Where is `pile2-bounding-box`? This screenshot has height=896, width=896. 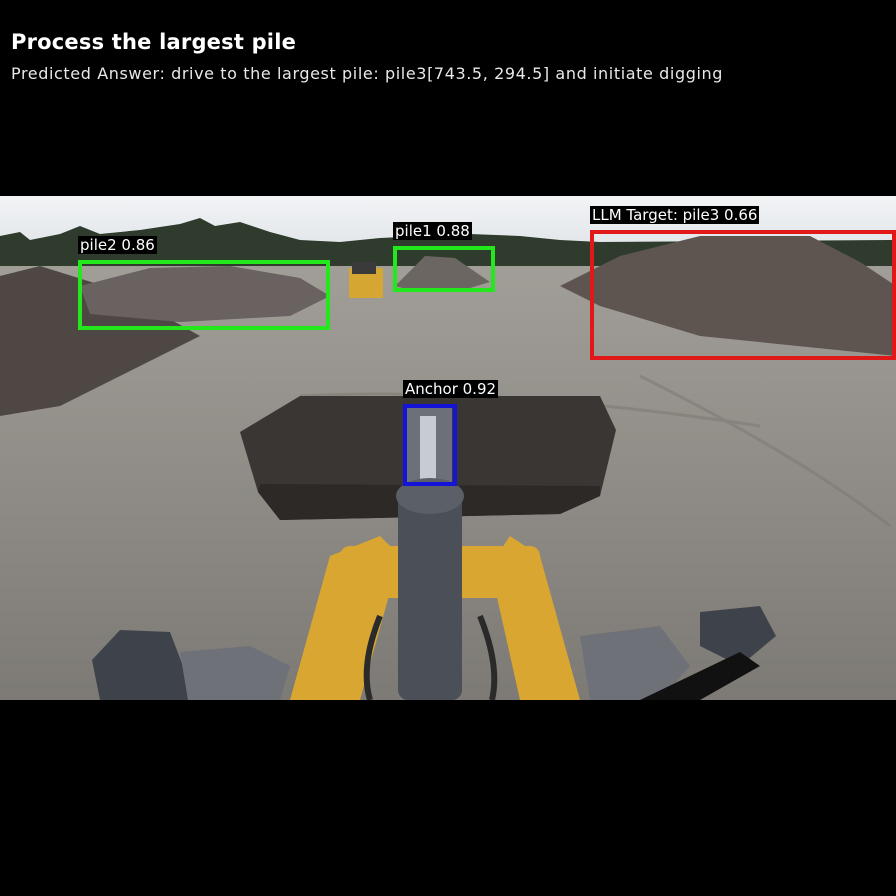
pile2-bounding-box is located at coordinates (204, 295).